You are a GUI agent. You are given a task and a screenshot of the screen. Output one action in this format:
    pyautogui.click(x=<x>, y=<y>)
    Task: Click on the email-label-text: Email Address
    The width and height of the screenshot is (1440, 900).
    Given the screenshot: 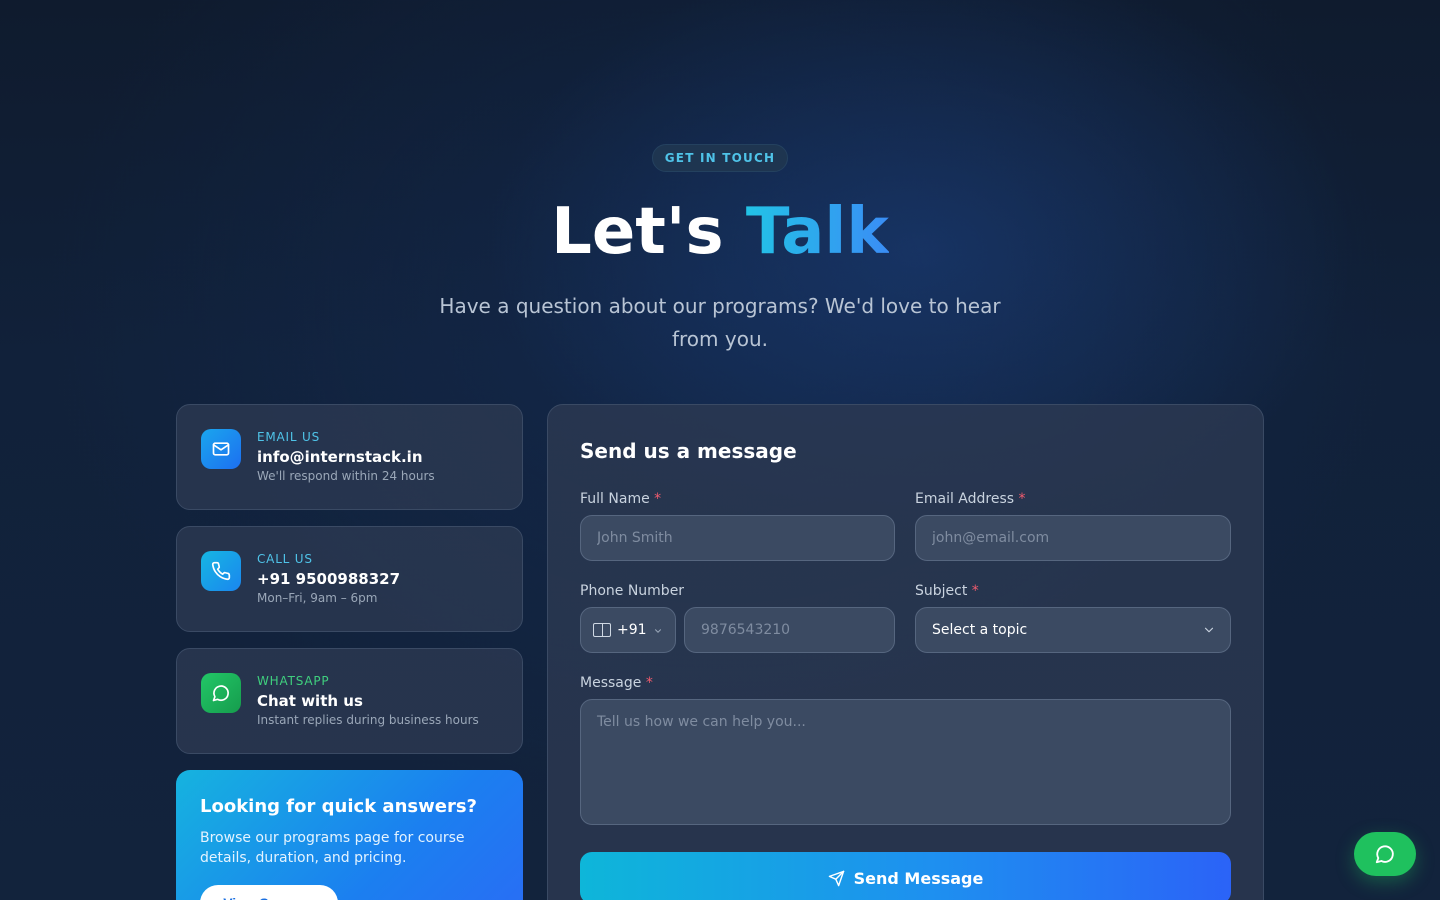 What is the action you would take?
    pyautogui.click(x=965, y=499)
    